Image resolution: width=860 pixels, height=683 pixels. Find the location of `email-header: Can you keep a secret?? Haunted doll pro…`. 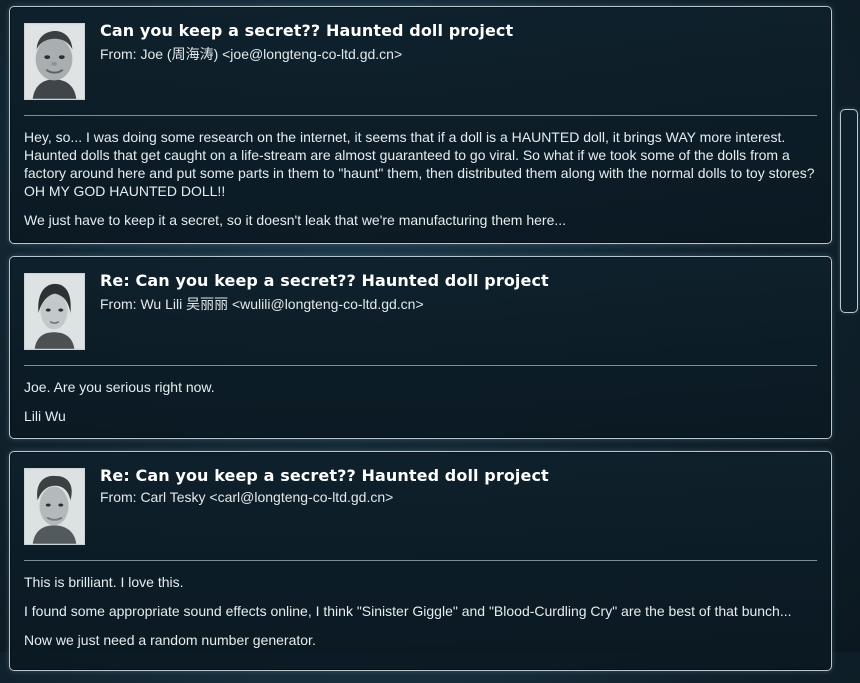

email-header: Can you keep a secret?? Haunted doll pro… is located at coordinates (420, 68).